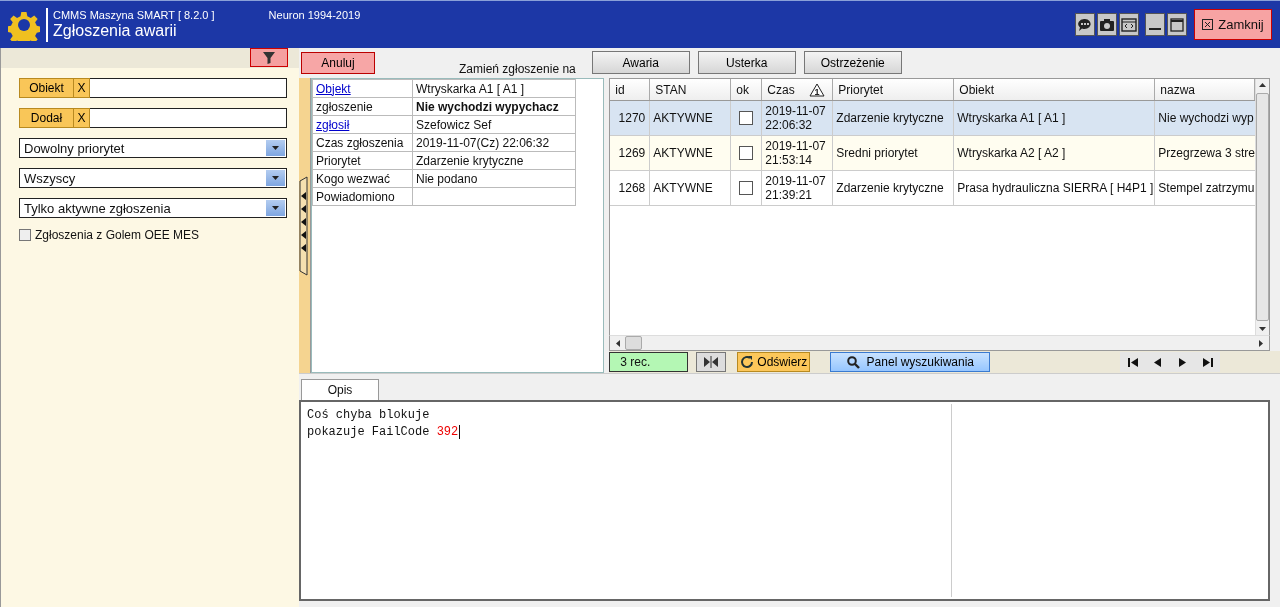 The image size is (1280, 607). Describe the element at coordinates (368, 414) in the screenshot. I see `description-text: Coś chyba blokuje` at that location.